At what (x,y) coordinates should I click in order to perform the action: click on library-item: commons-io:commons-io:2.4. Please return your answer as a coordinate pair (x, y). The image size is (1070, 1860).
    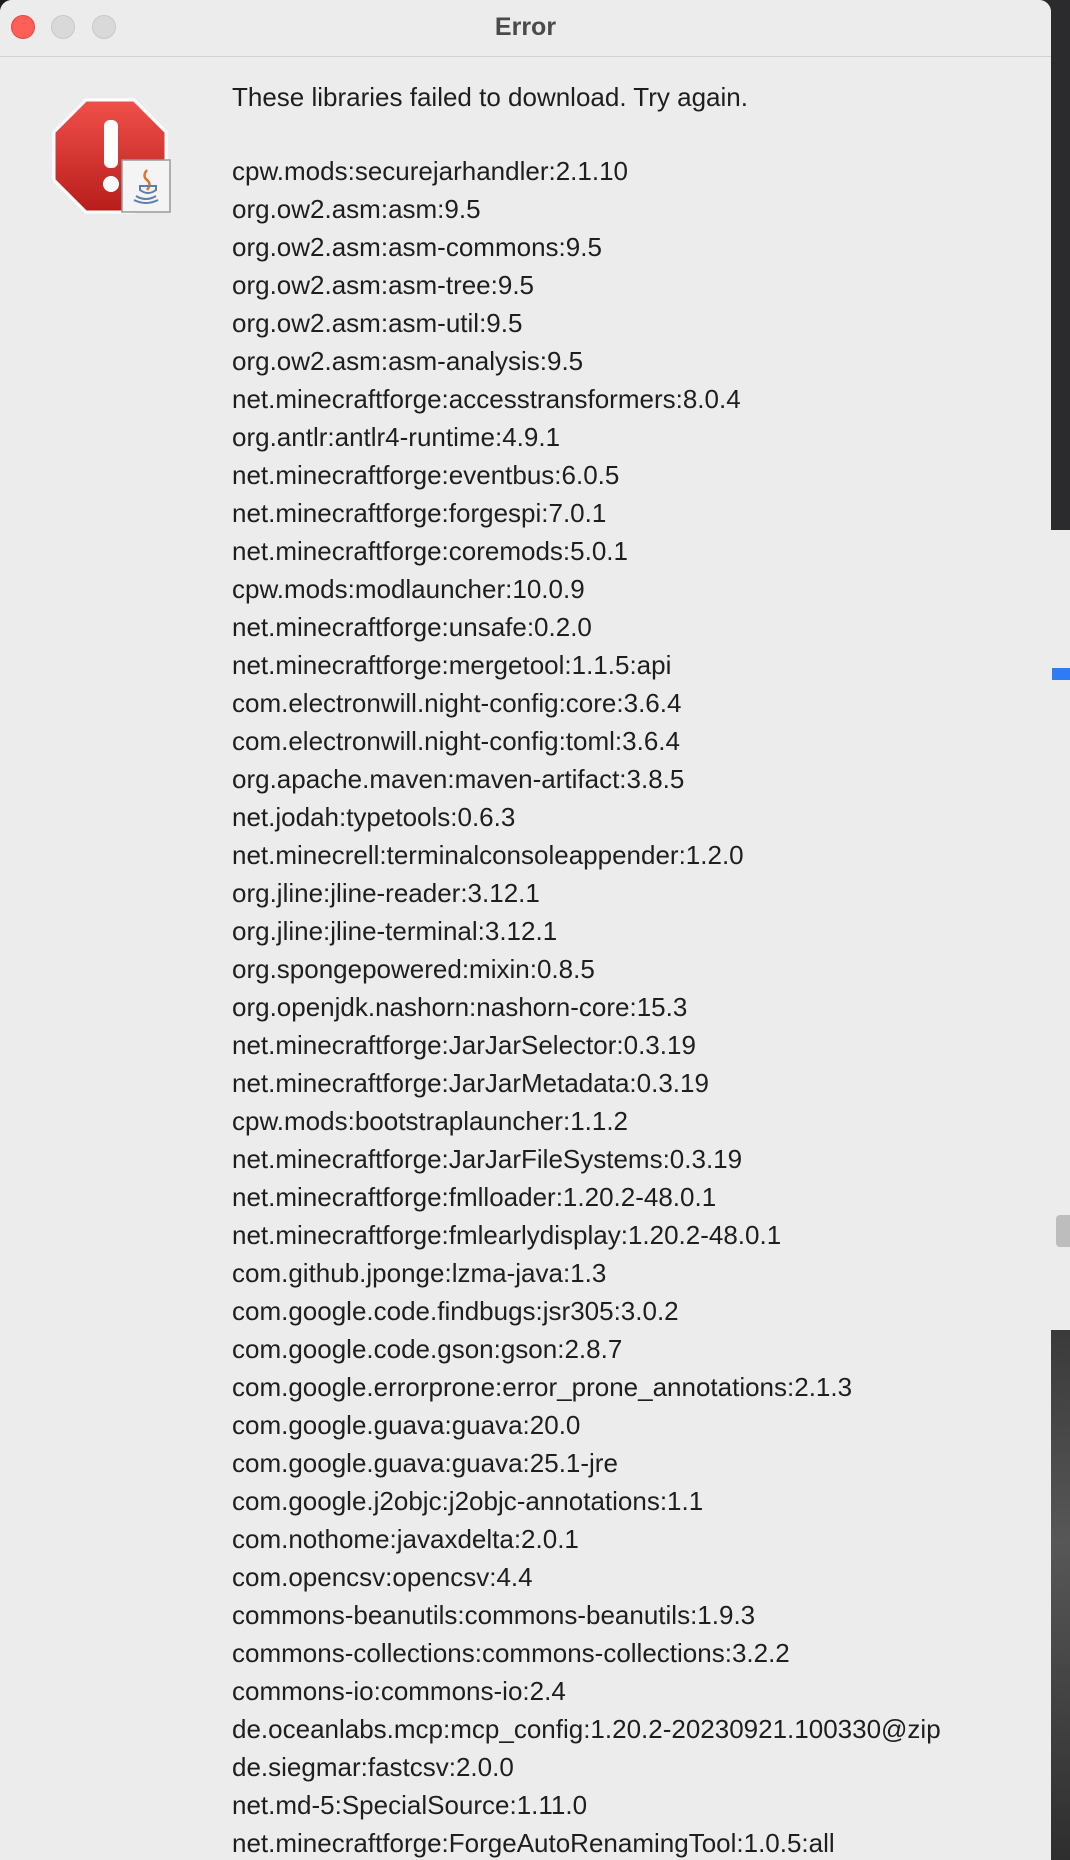
    Looking at the image, I should click on (399, 1691).